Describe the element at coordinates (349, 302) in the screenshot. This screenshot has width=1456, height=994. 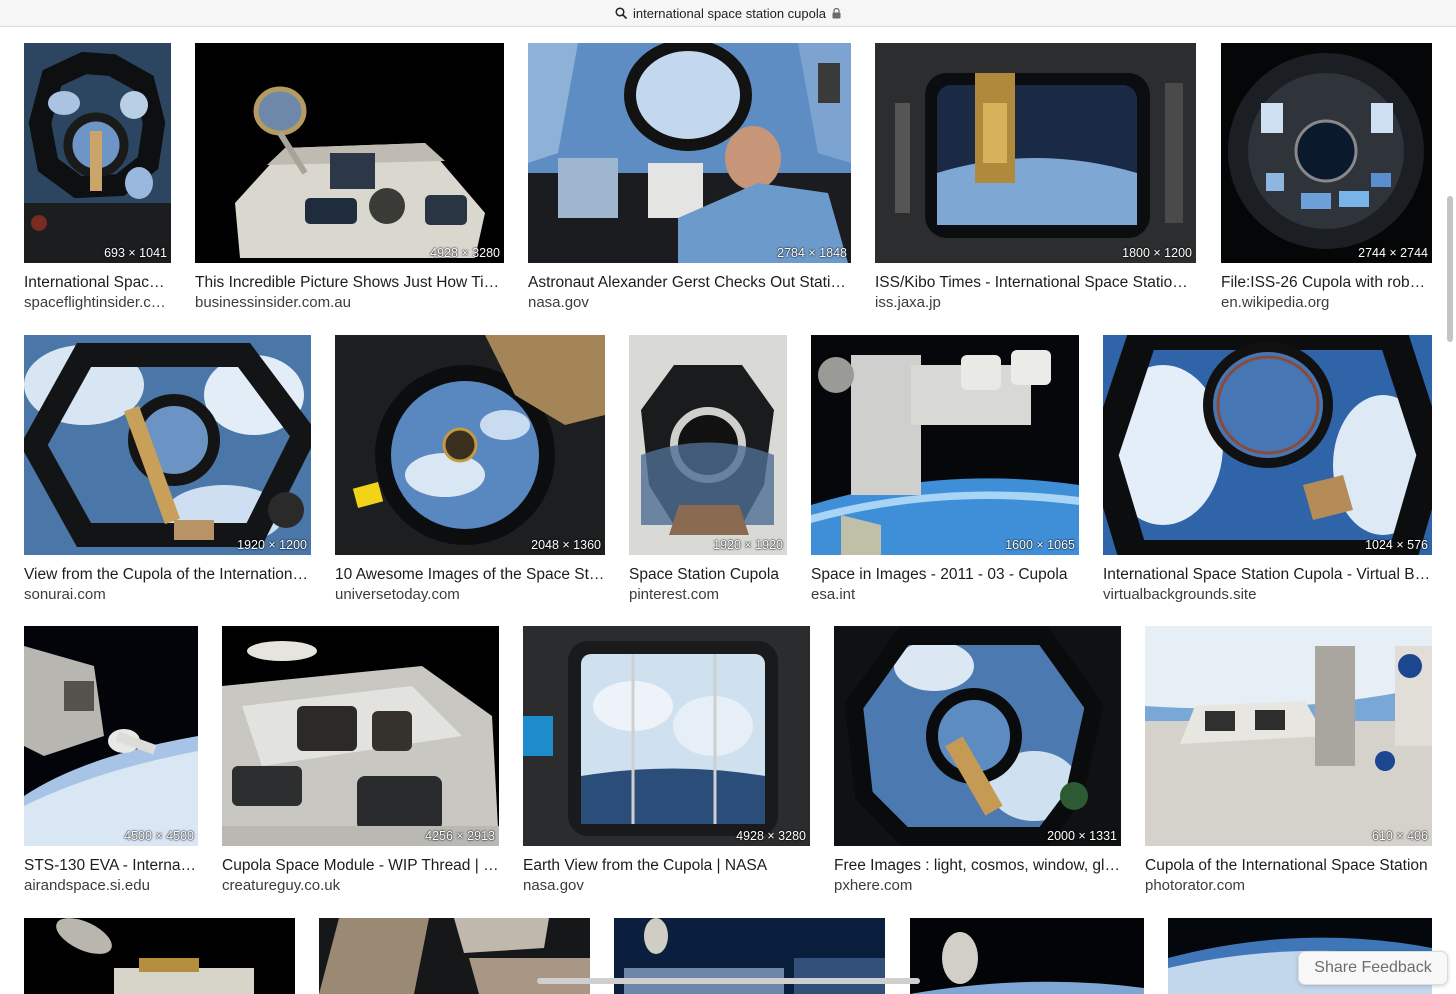
I see `result-source: businessinsider.com.au` at that location.